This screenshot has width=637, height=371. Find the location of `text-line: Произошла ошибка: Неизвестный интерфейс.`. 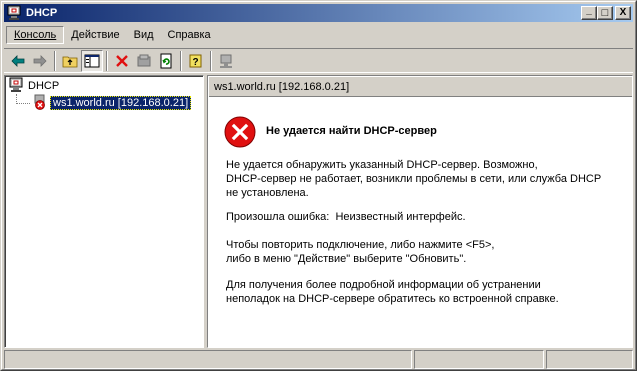

text-line: Произошла ошибка: Неизвестный интерфейс. is located at coordinates (346, 217).